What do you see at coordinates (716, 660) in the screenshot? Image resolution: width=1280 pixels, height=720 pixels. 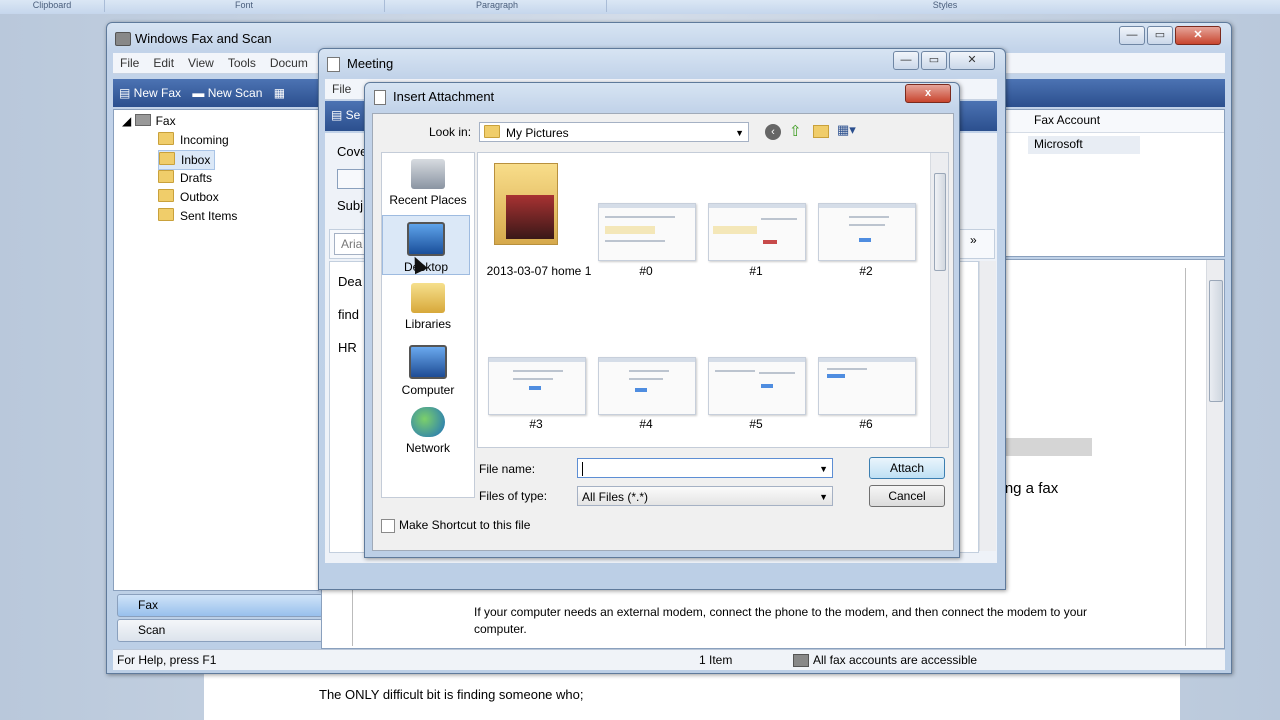 I see `status-item-count: 1 Item` at bounding box center [716, 660].